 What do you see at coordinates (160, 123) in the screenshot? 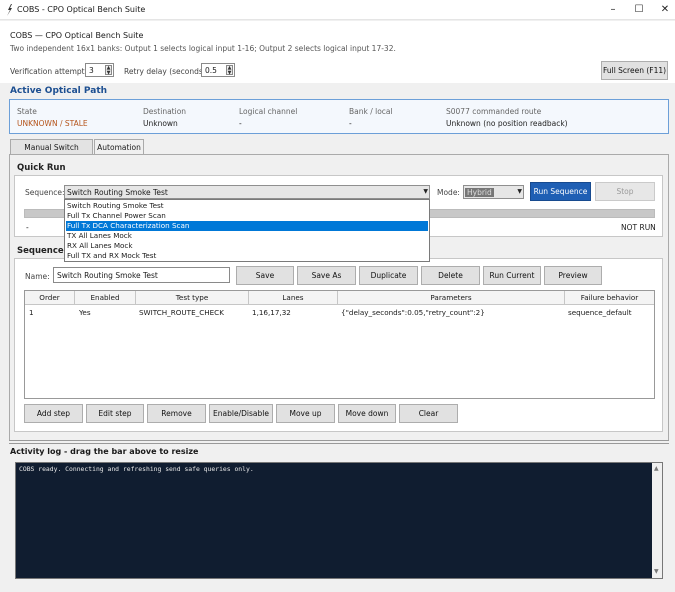
I see `destination-value: Unknown` at bounding box center [160, 123].